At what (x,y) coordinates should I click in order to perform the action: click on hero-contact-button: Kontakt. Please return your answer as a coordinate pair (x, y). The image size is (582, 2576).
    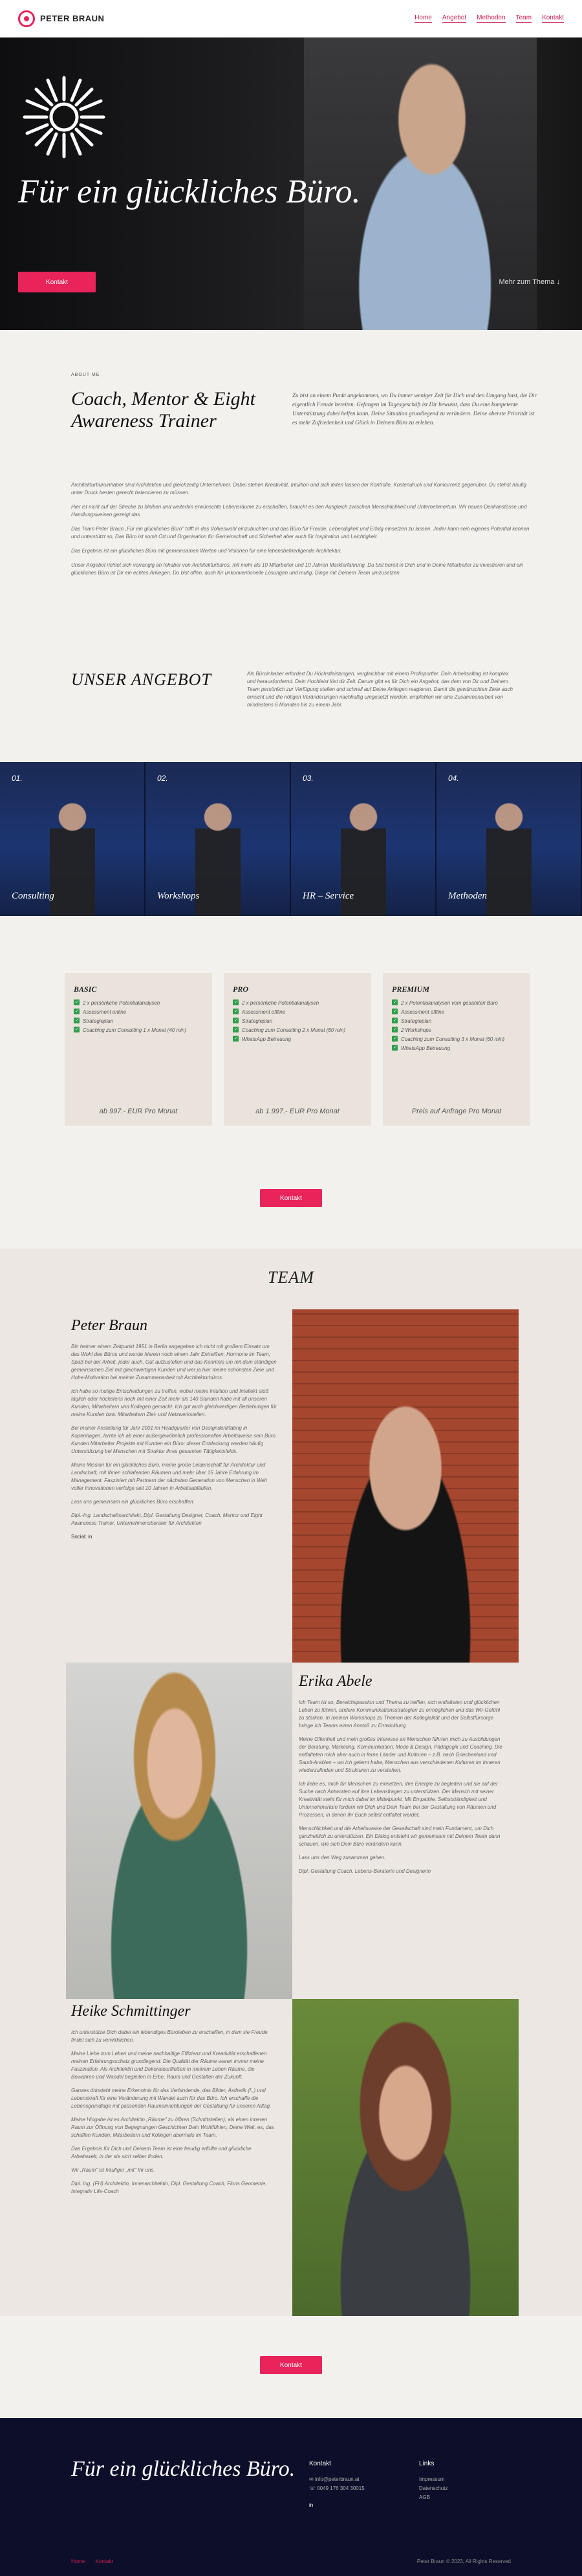
    Looking at the image, I should click on (57, 282).